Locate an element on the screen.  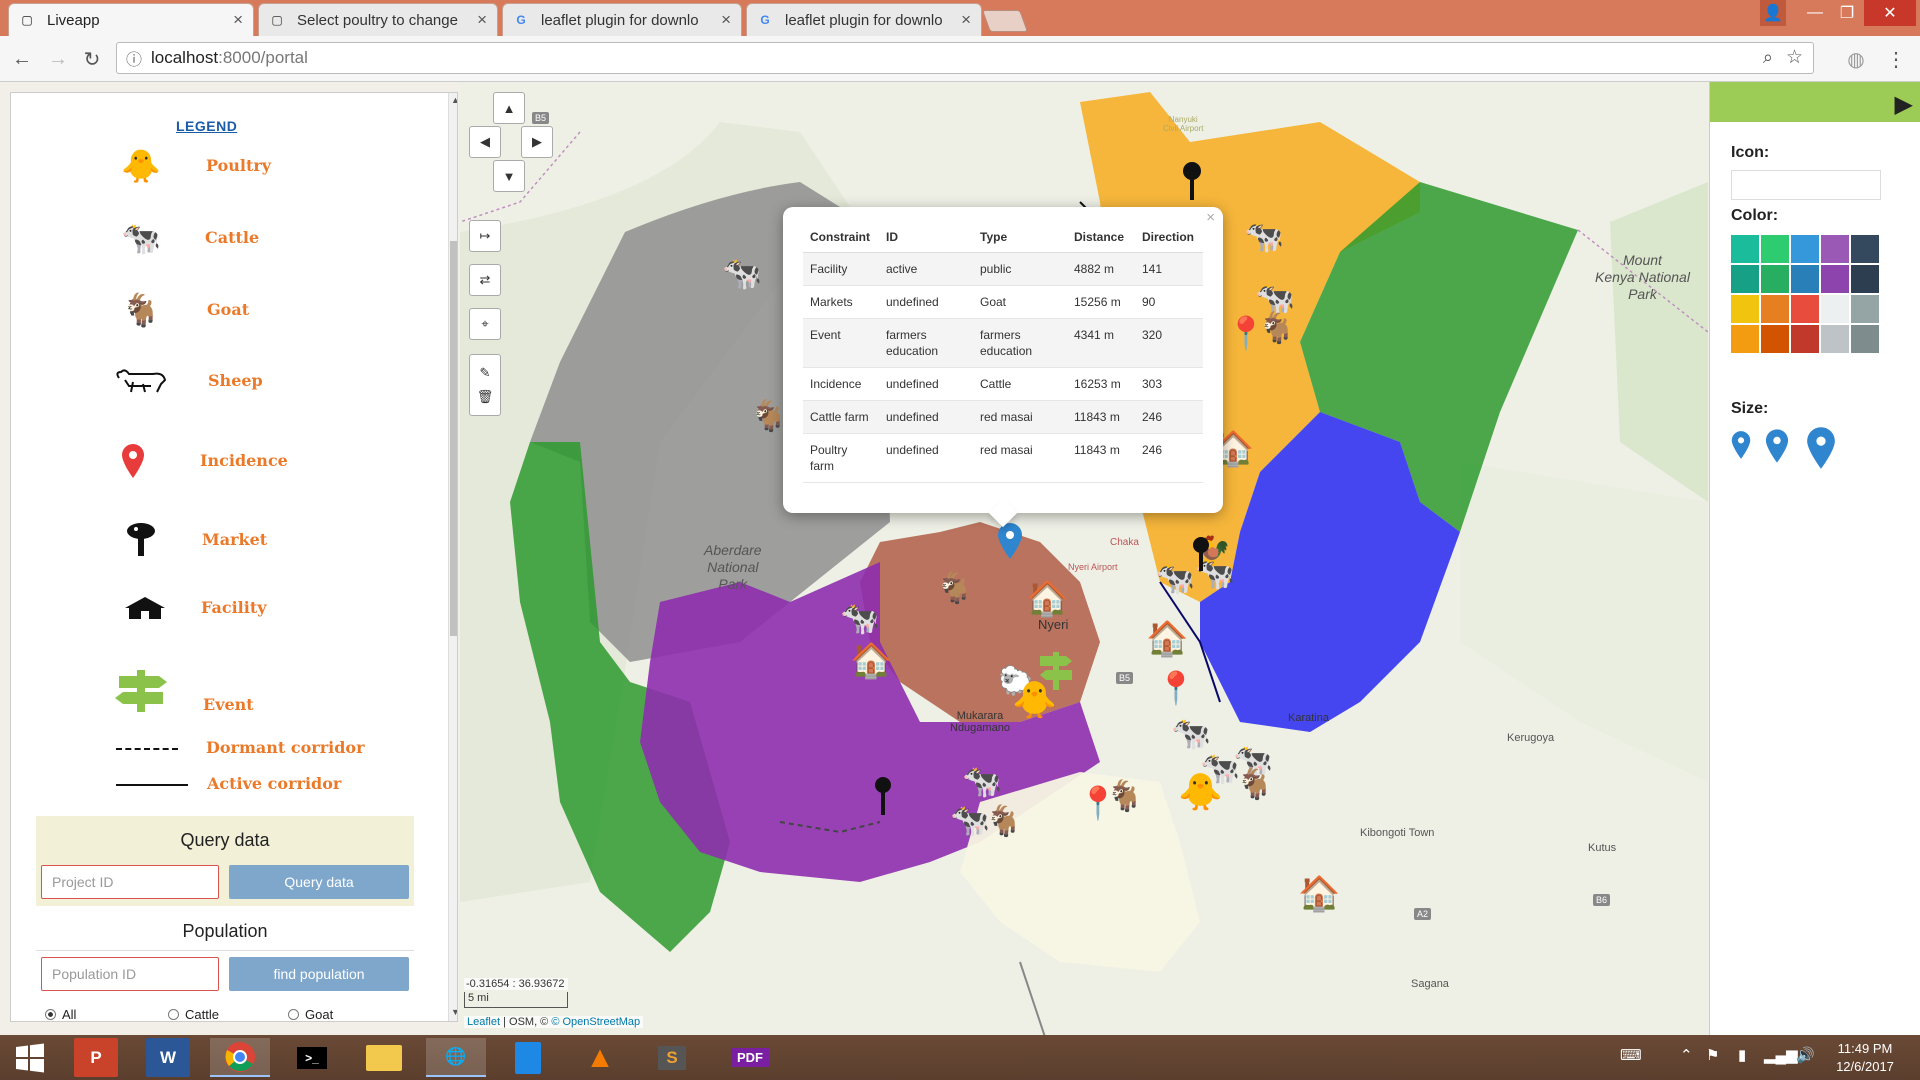
edit-icon: ✎ is located at coordinates (485, 373).